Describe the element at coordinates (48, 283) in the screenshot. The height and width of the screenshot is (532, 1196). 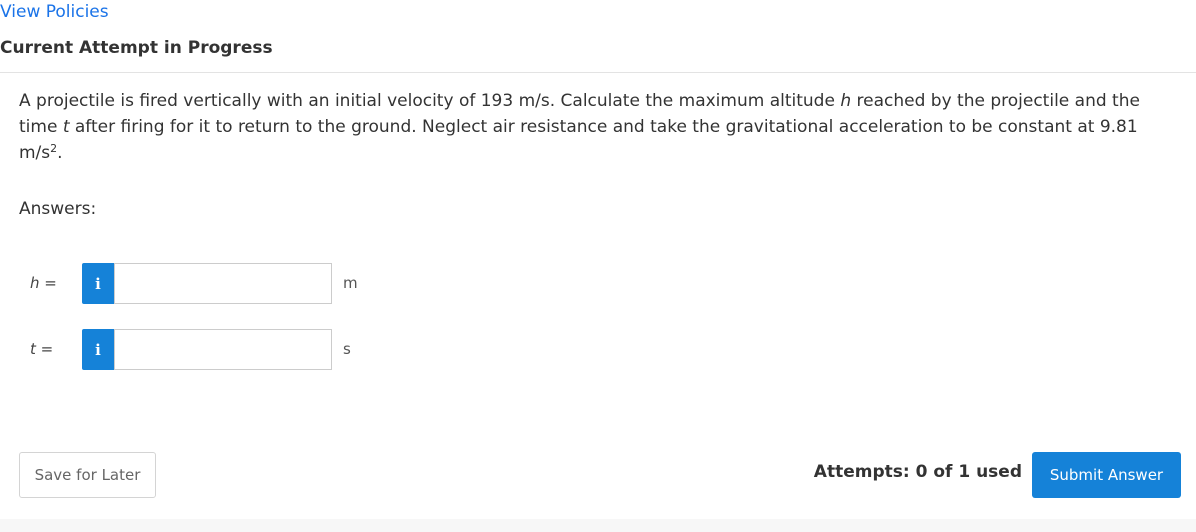
I see `answer-equals-h: =` at that location.